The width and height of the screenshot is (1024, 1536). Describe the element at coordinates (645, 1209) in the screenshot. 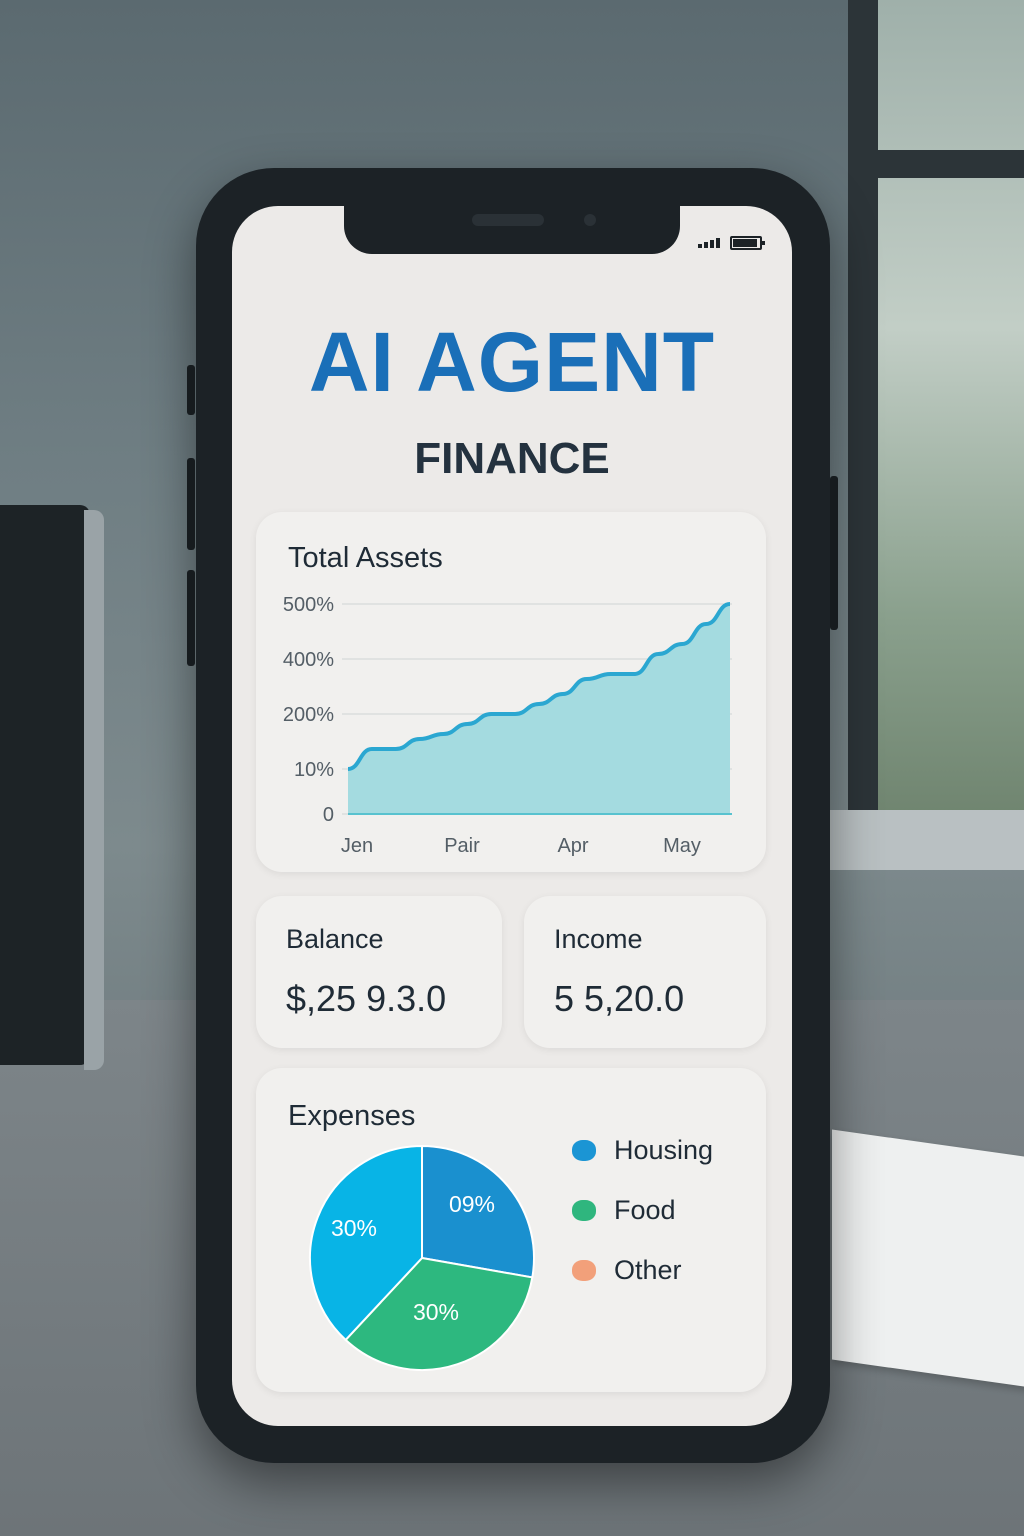

I see `legend-label-food: Food` at that location.